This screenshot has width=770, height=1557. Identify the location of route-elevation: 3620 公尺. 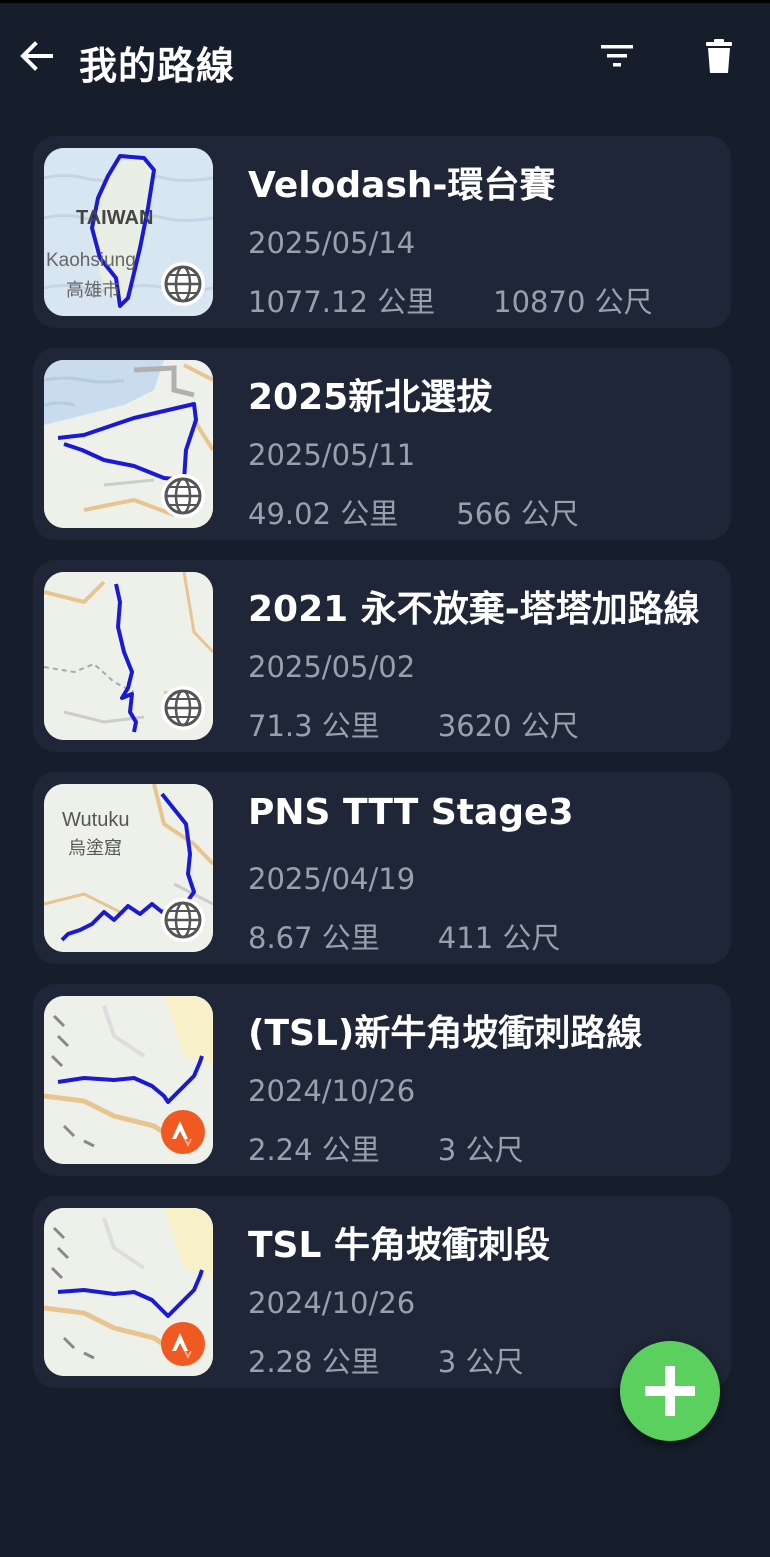
(508, 726).